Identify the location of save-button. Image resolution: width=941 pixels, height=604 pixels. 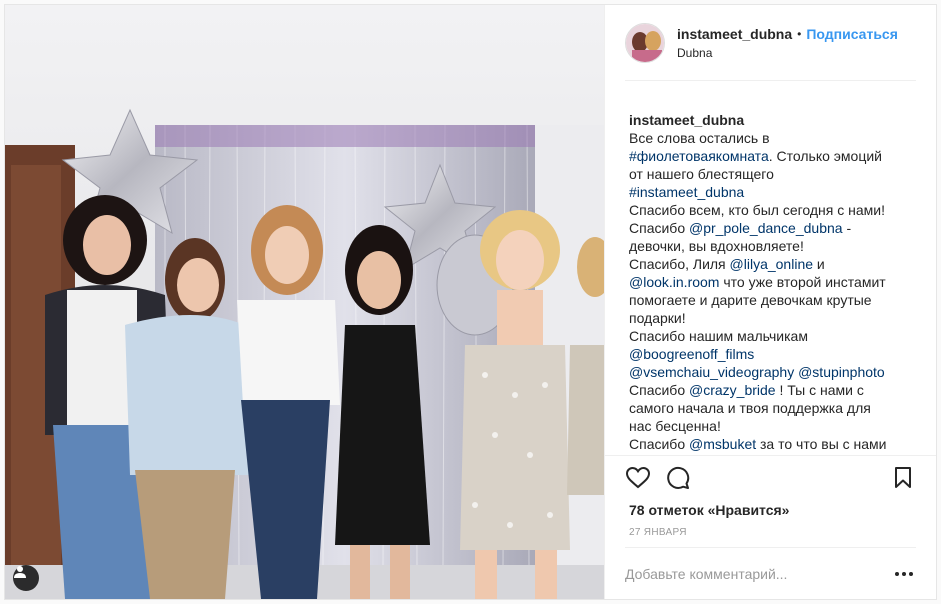
(903, 478).